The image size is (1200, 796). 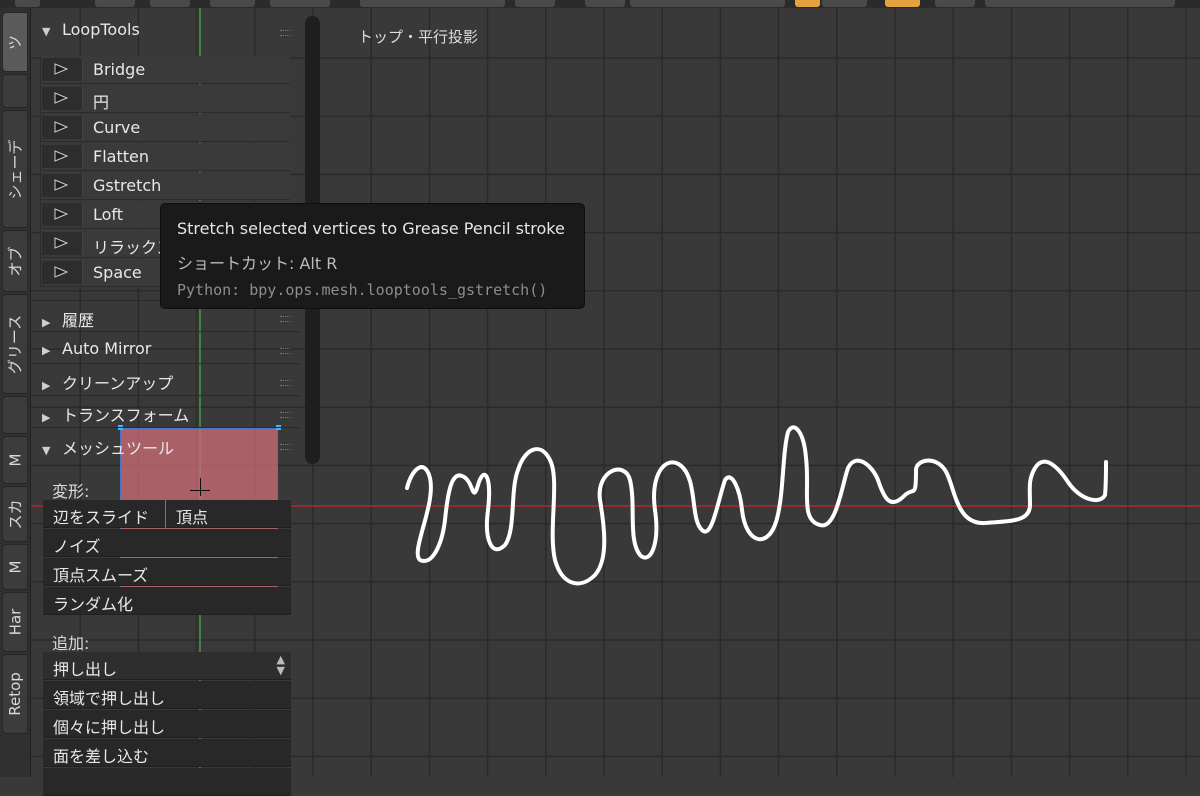 I want to click on smooth-vertex-button: 頂点スムーズ, so click(x=167, y=572).